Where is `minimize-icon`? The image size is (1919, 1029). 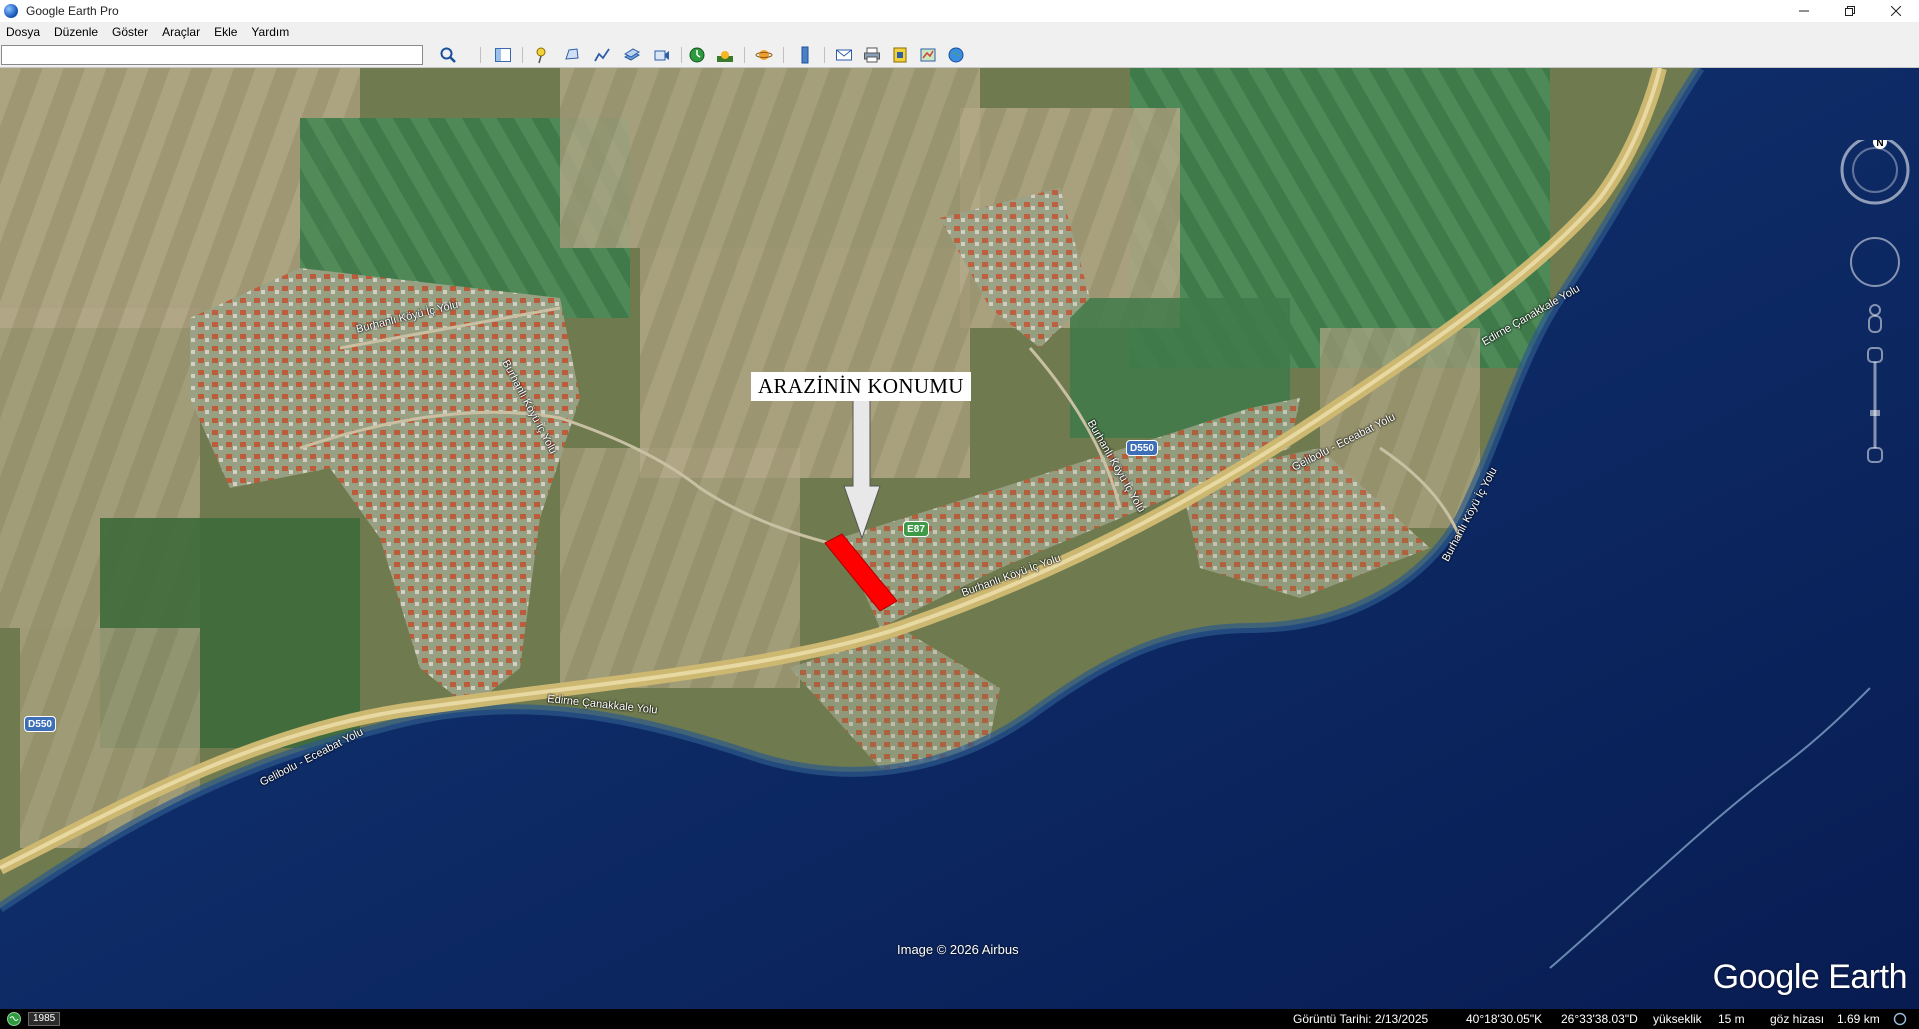 minimize-icon is located at coordinates (1804, 11).